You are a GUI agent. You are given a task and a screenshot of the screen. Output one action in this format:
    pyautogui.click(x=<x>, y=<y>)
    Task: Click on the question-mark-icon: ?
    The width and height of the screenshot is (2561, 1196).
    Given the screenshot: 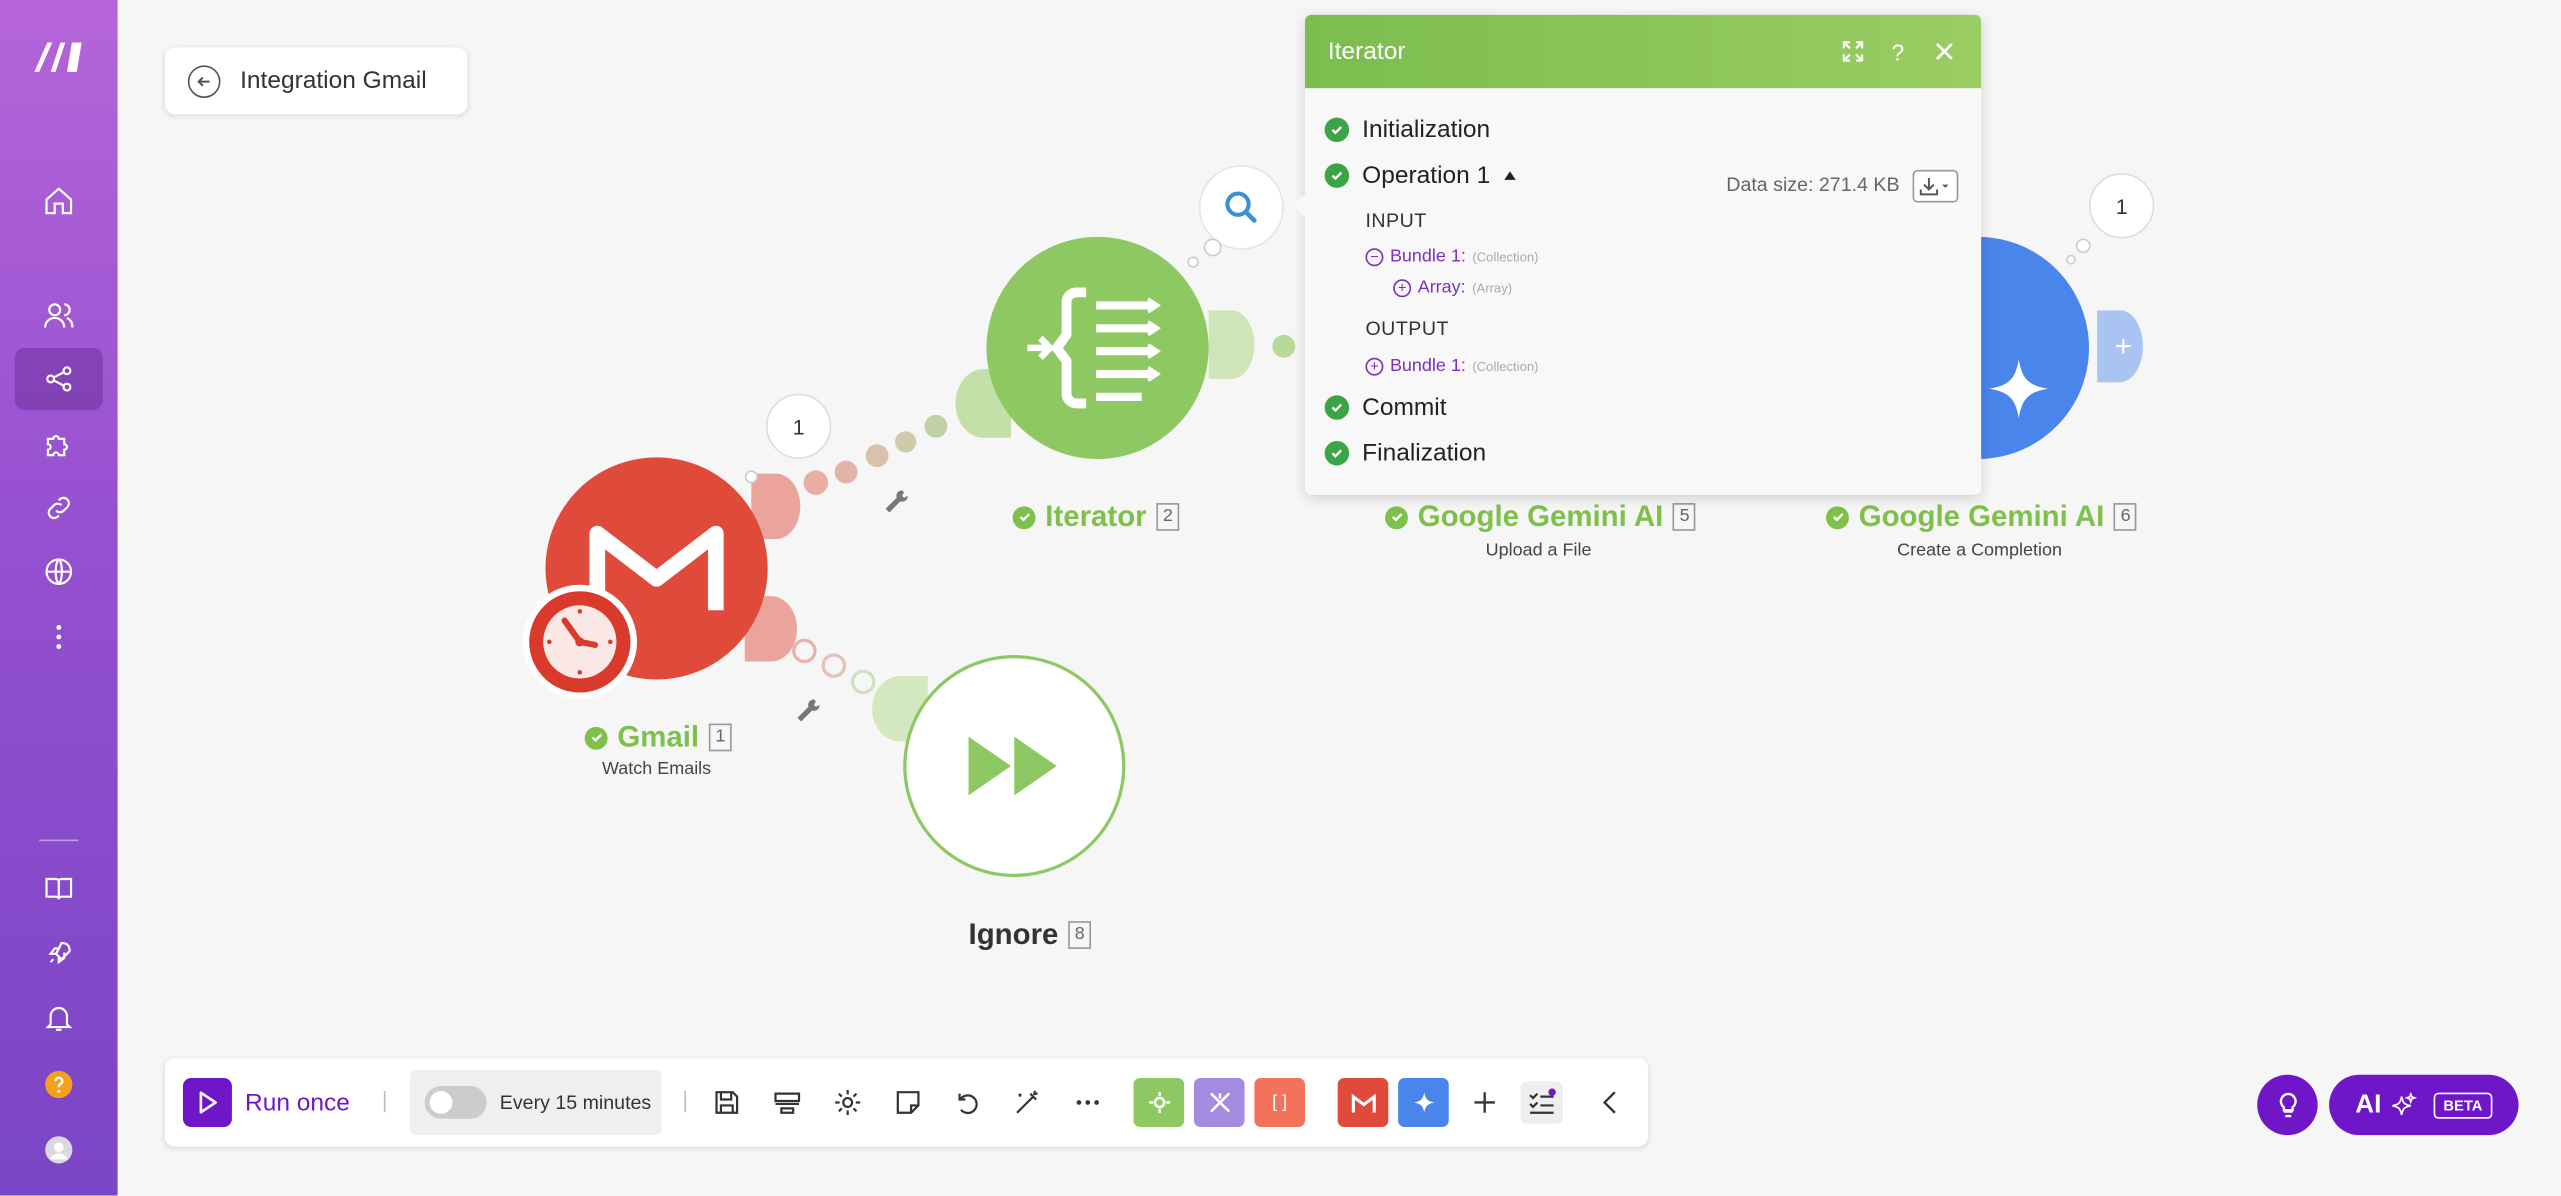 What is the action you would take?
    pyautogui.click(x=1898, y=51)
    